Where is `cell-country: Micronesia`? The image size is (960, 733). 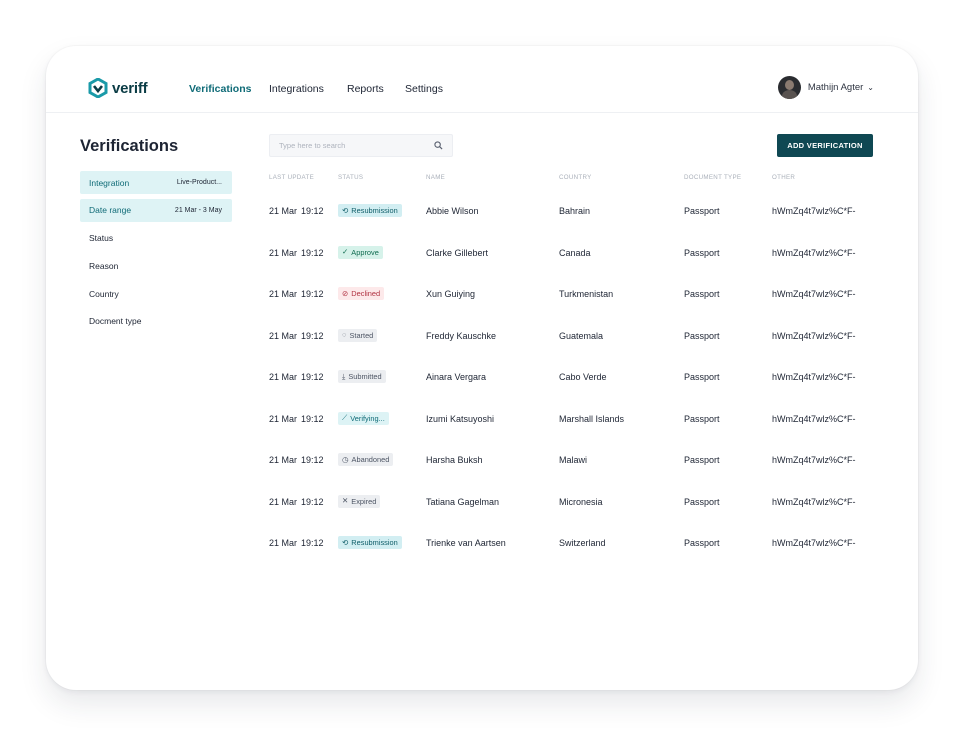
cell-country: Micronesia is located at coordinates (581, 501).